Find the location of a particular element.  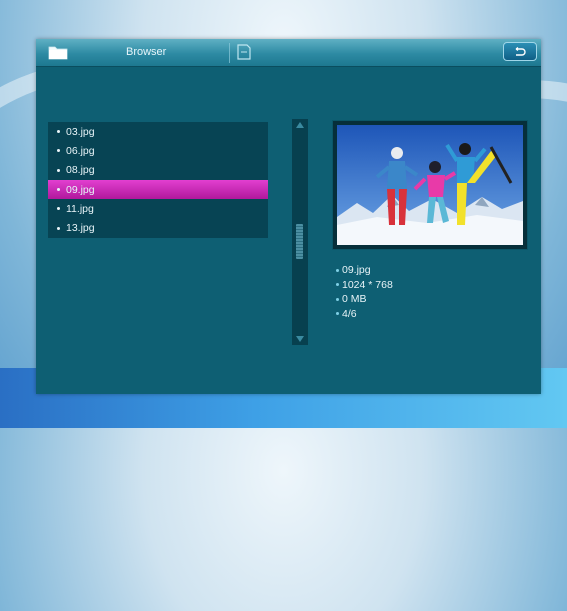

file-name: 09.jpg is located at coordinates (80, 189).